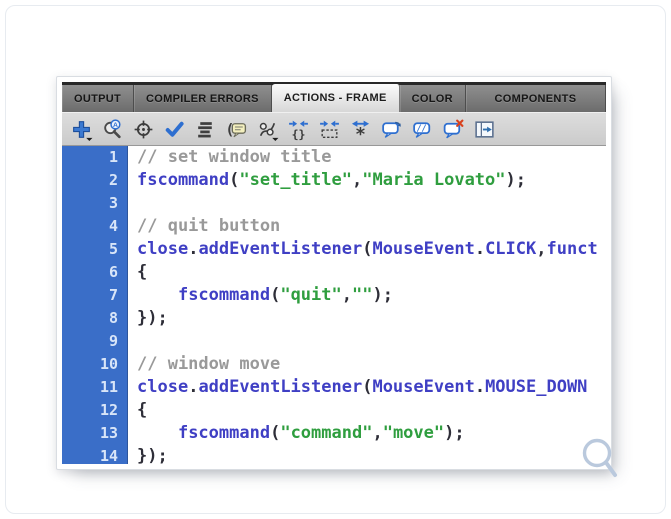 This screenshot has height=519, width=671. Describe the element at coordinates (95, 295) in the screenshot. I see `line-number: 7` at that location.